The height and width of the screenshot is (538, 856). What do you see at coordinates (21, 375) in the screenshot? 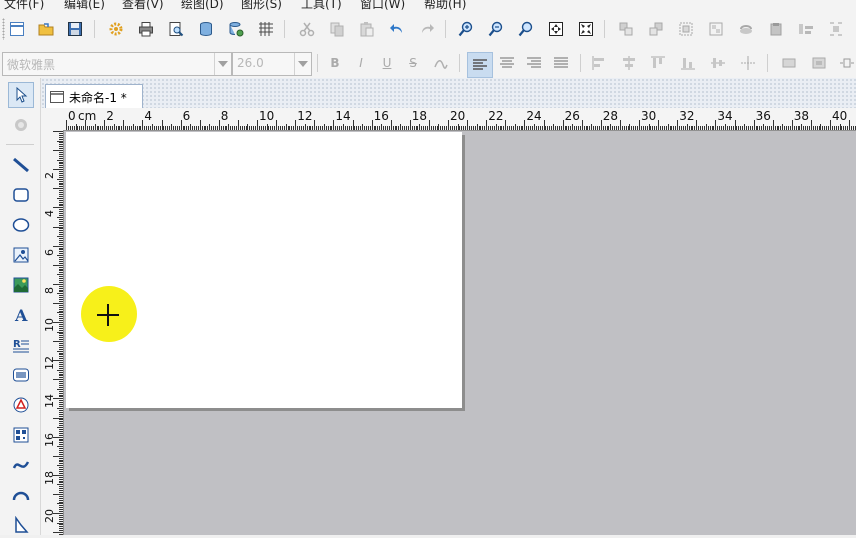
I see `barcode-tool-button` at bounding box center [21, 375].